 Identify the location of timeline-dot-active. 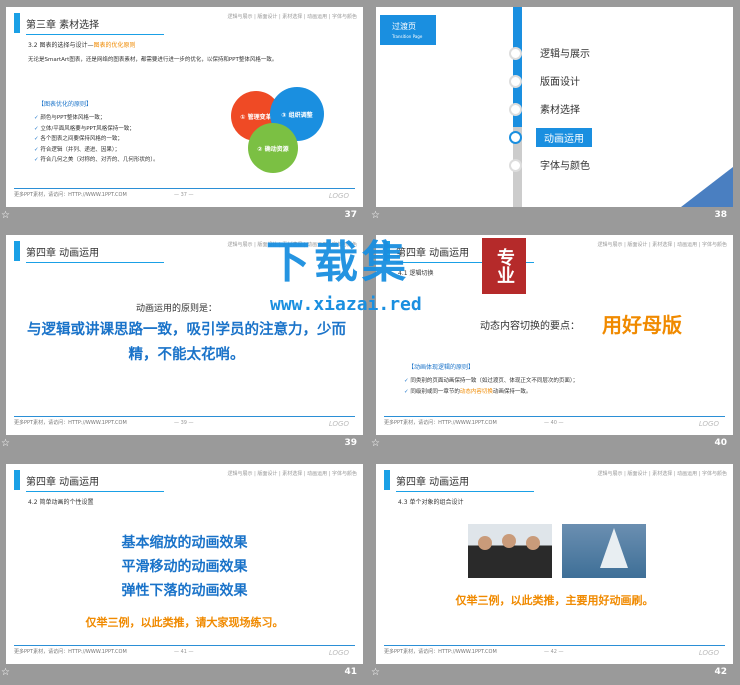
(515, 137).